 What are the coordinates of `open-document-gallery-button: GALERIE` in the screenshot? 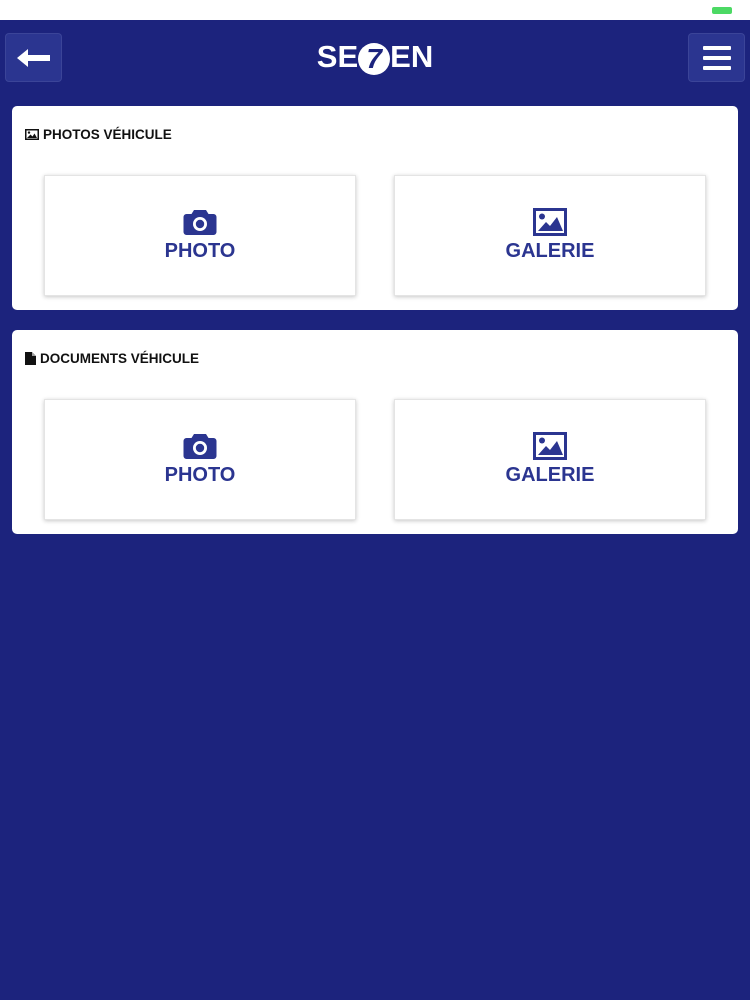 It's located at (550, 459).